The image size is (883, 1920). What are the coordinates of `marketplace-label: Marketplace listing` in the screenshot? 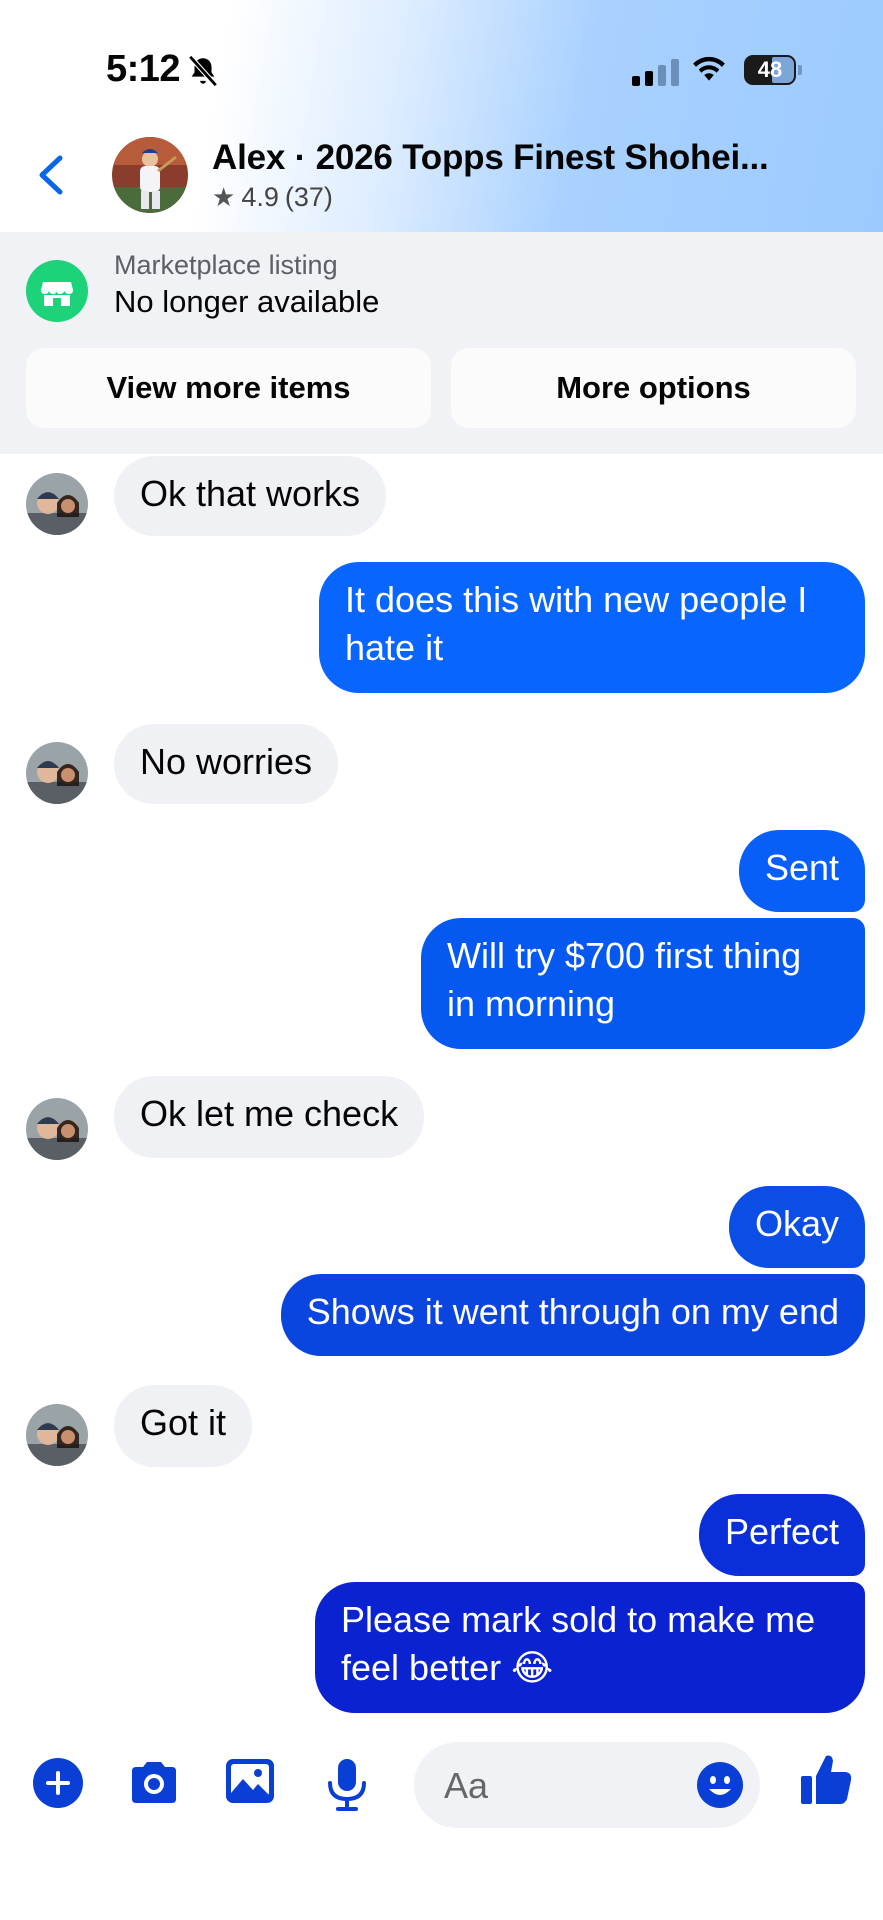 It's located at (226, 265).